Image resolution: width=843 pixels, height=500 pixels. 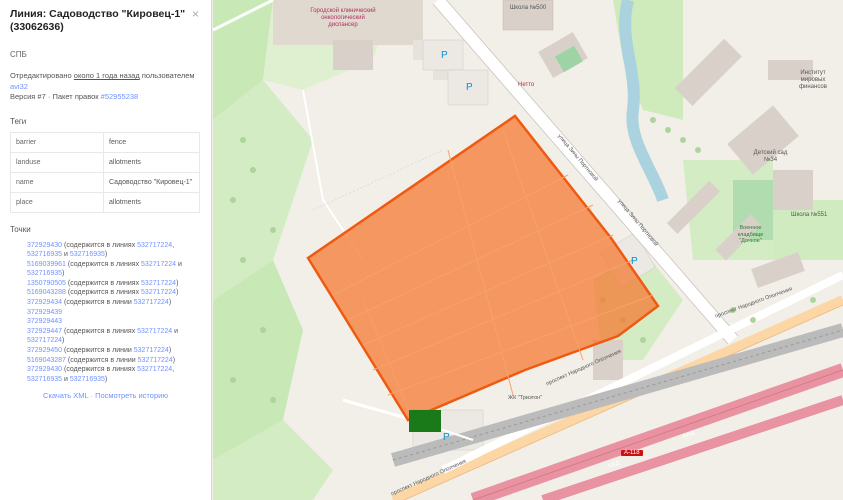 What do you see at coordinates (809, 215) in the screenshot?
I see `label-school551: Школа №551` at bounding box center [809, 215].